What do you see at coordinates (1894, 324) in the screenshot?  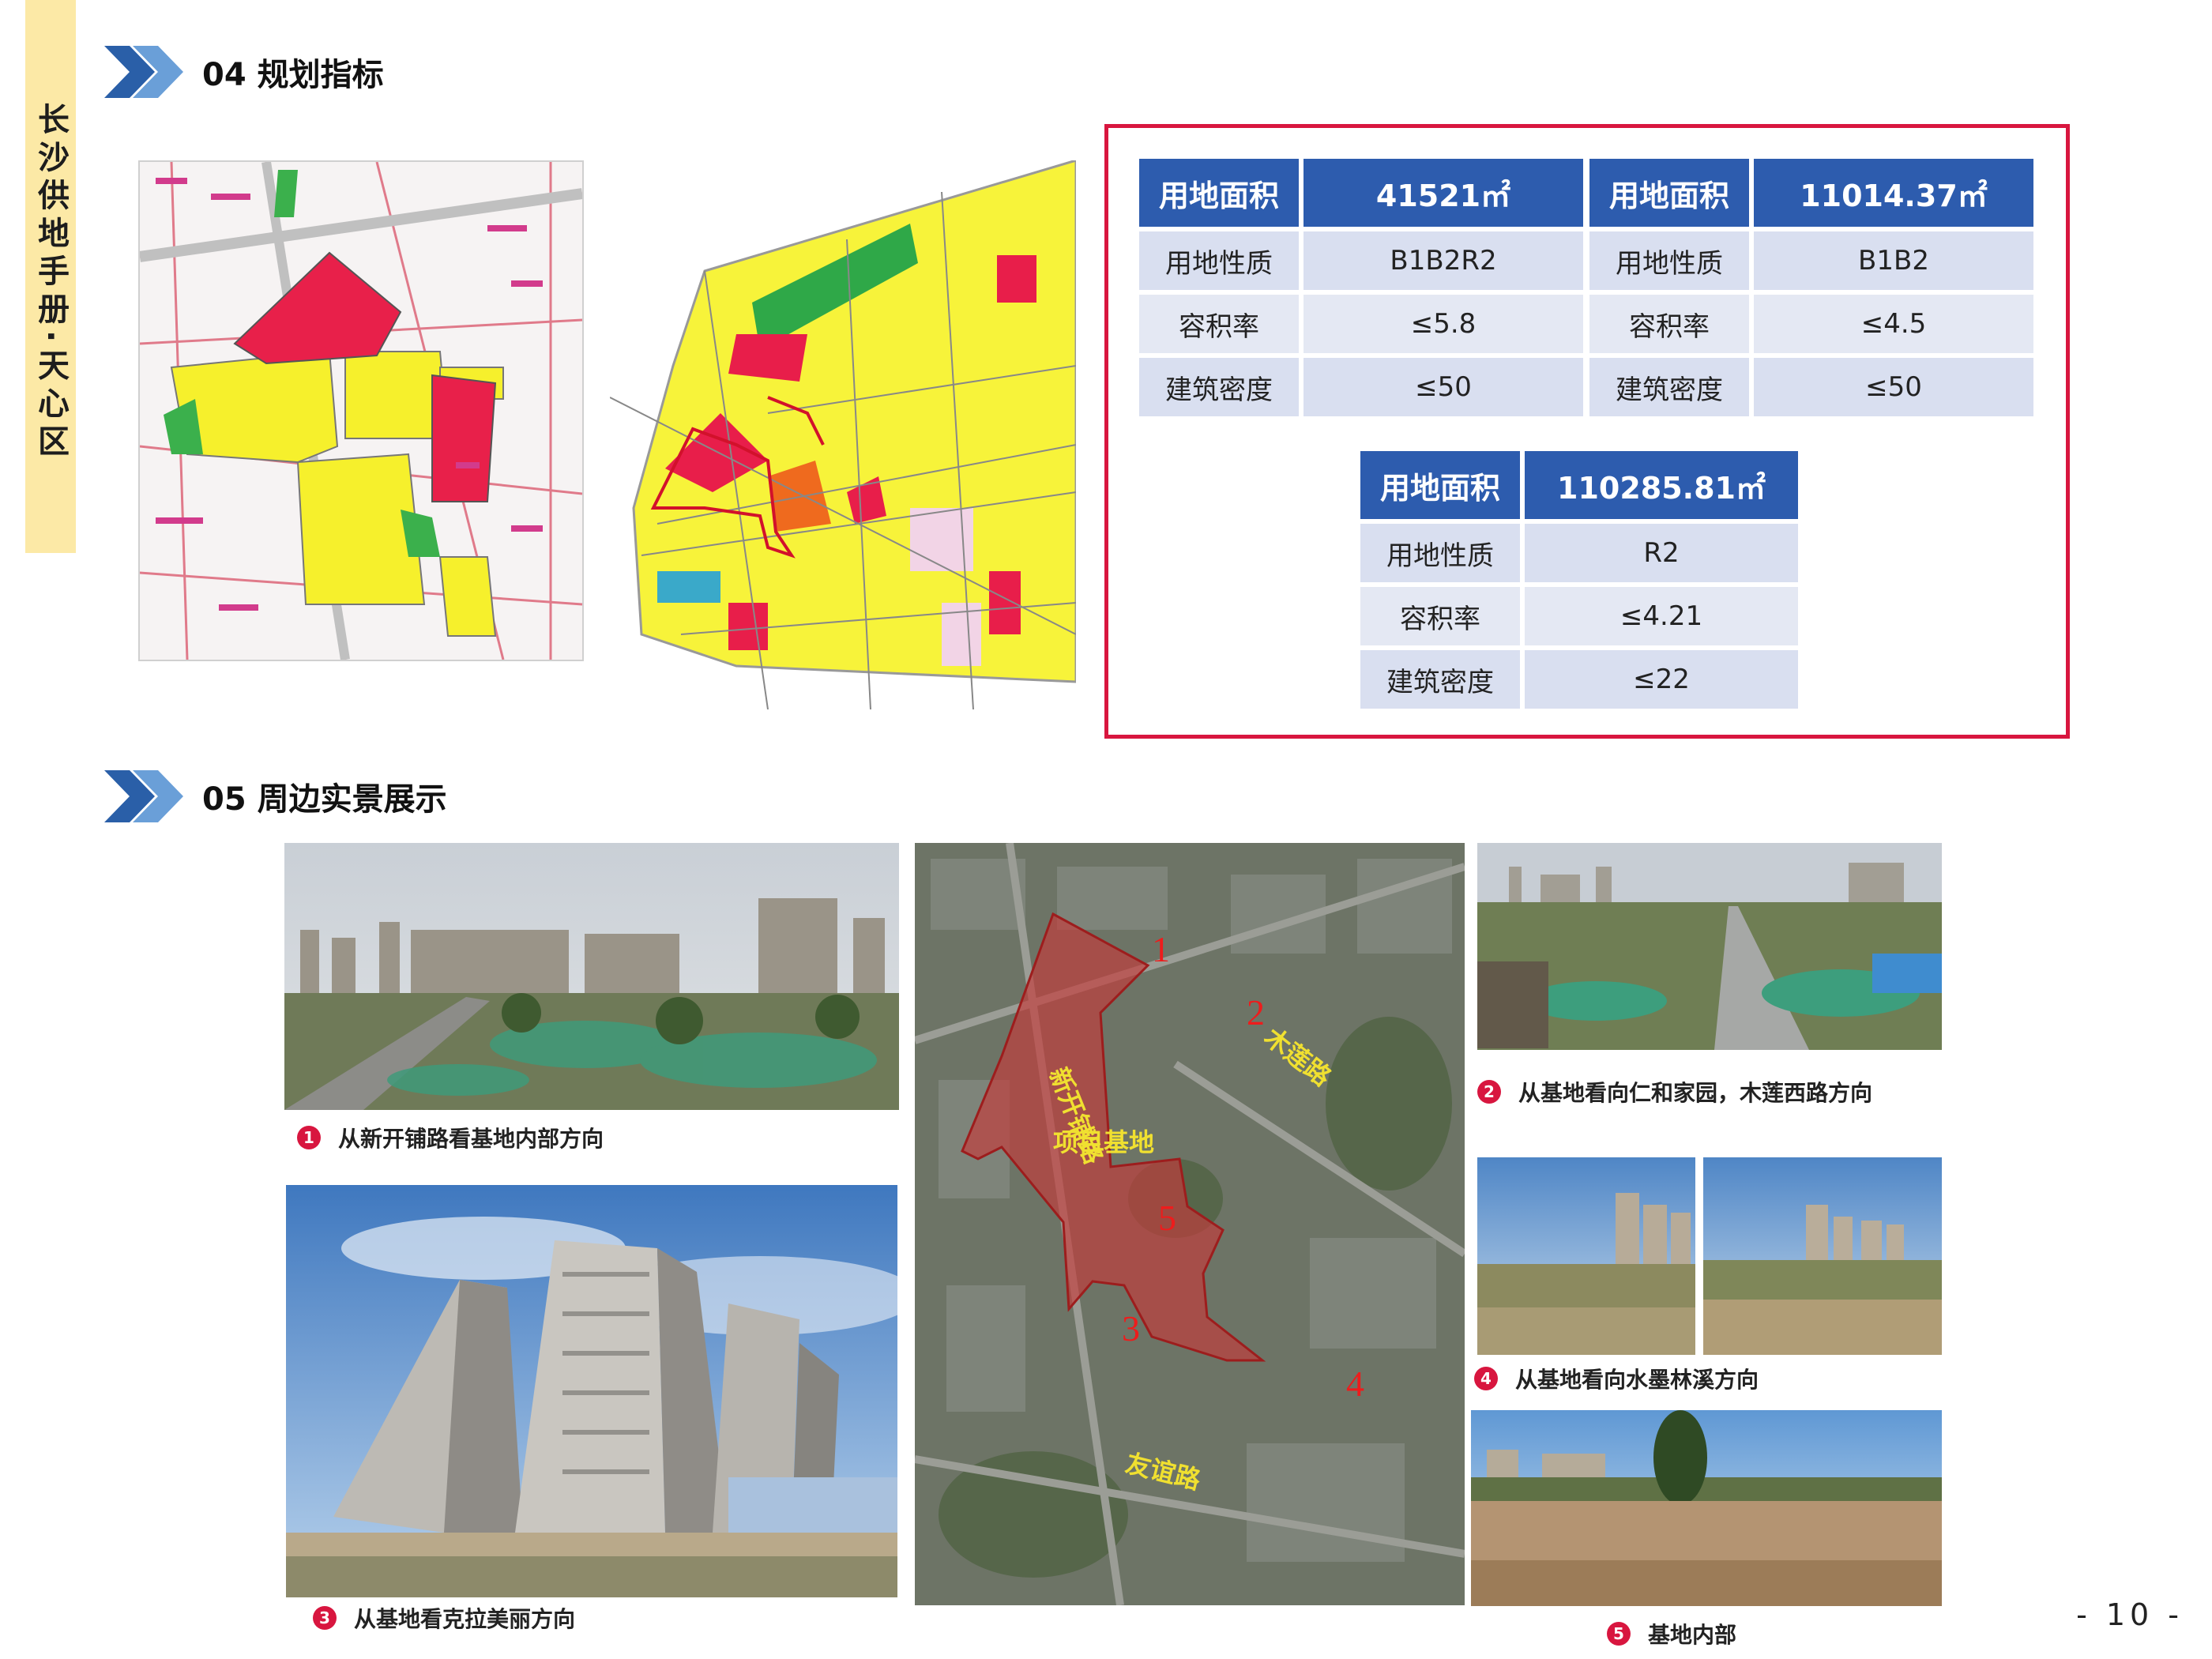 I see `table-b-row-value: ≤4.5` at bounding box center [1894, 324].